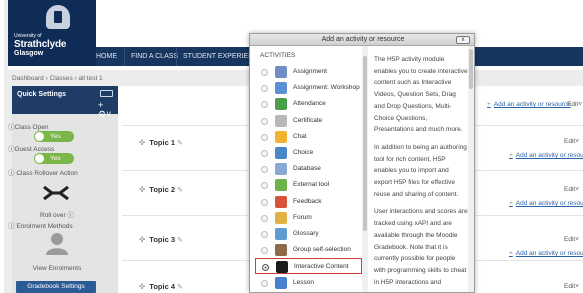 The height and width of the screenshot is (293, 583). I want to click on enrolment-users-icon, so click(57, 243).